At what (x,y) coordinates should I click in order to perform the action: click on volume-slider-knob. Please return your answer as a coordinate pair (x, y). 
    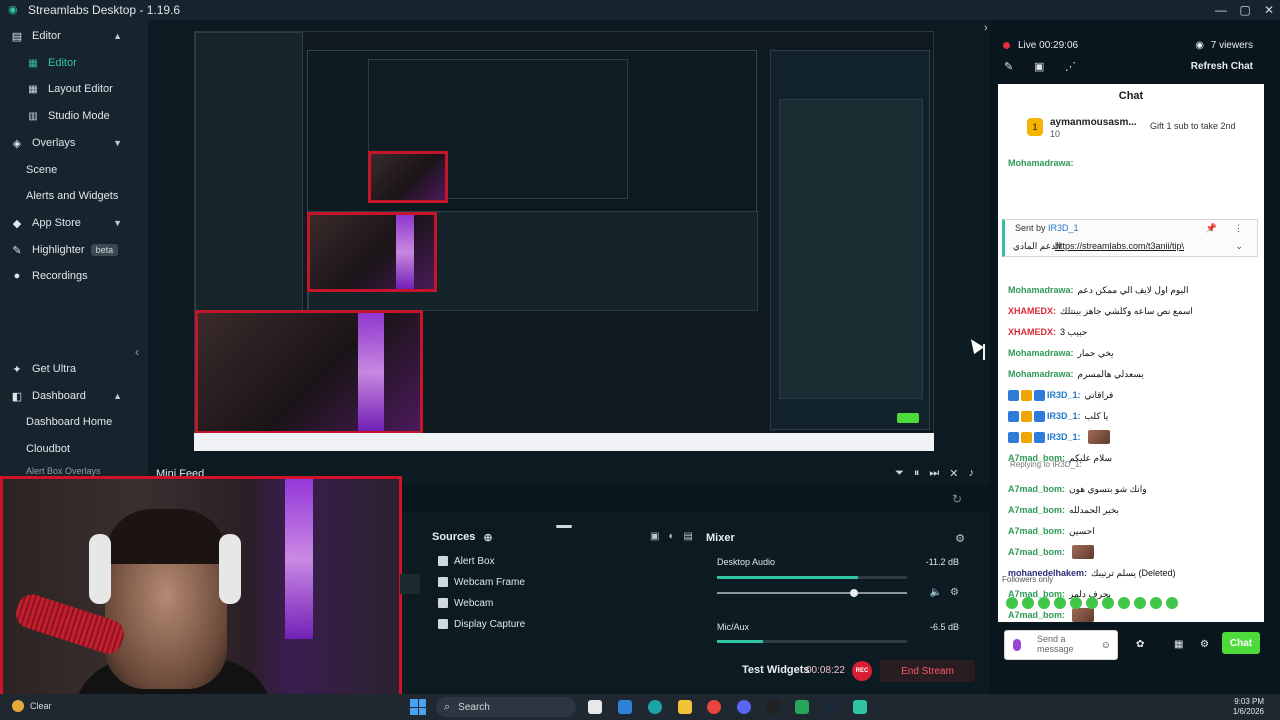
    Looking at the image, I should click on (853, 593).